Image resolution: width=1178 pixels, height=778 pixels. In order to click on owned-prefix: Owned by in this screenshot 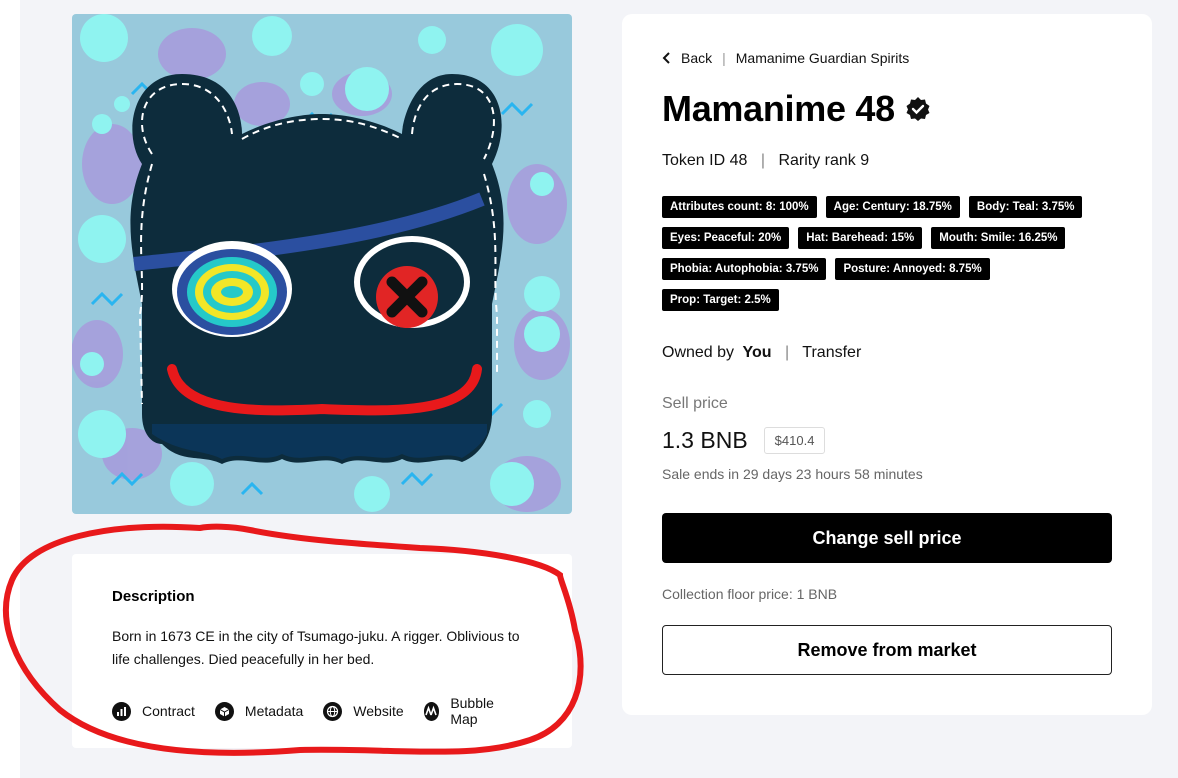, I will do `click(698, 352)`.